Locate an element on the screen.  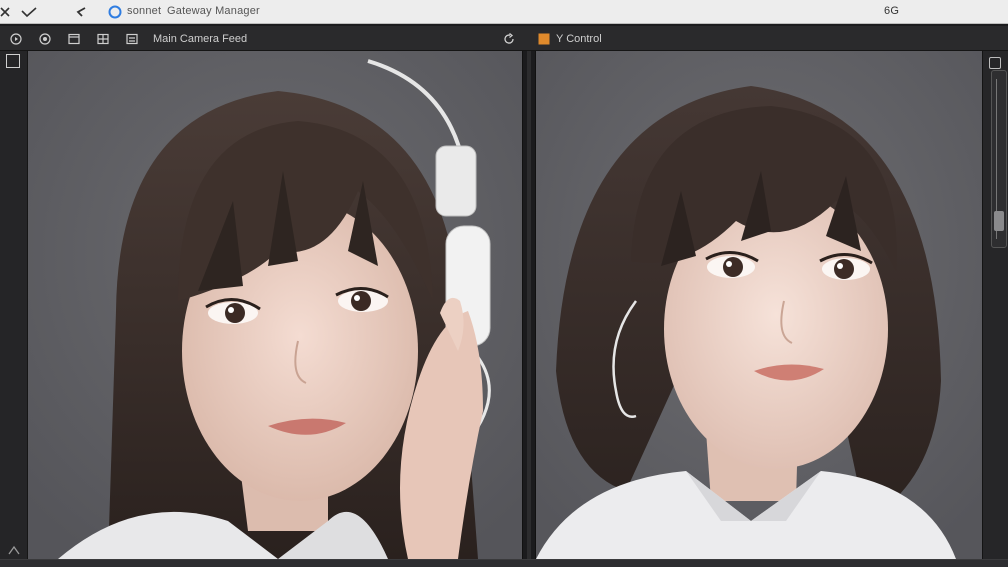
scroll-indicator-icon is located at coordinates (14, 550).